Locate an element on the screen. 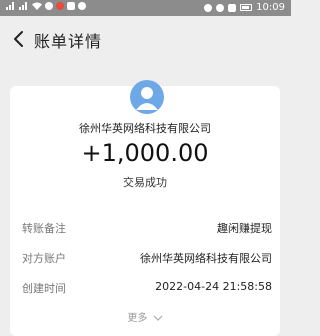  cellular-signal-icon is located at coordinates (11, 6).